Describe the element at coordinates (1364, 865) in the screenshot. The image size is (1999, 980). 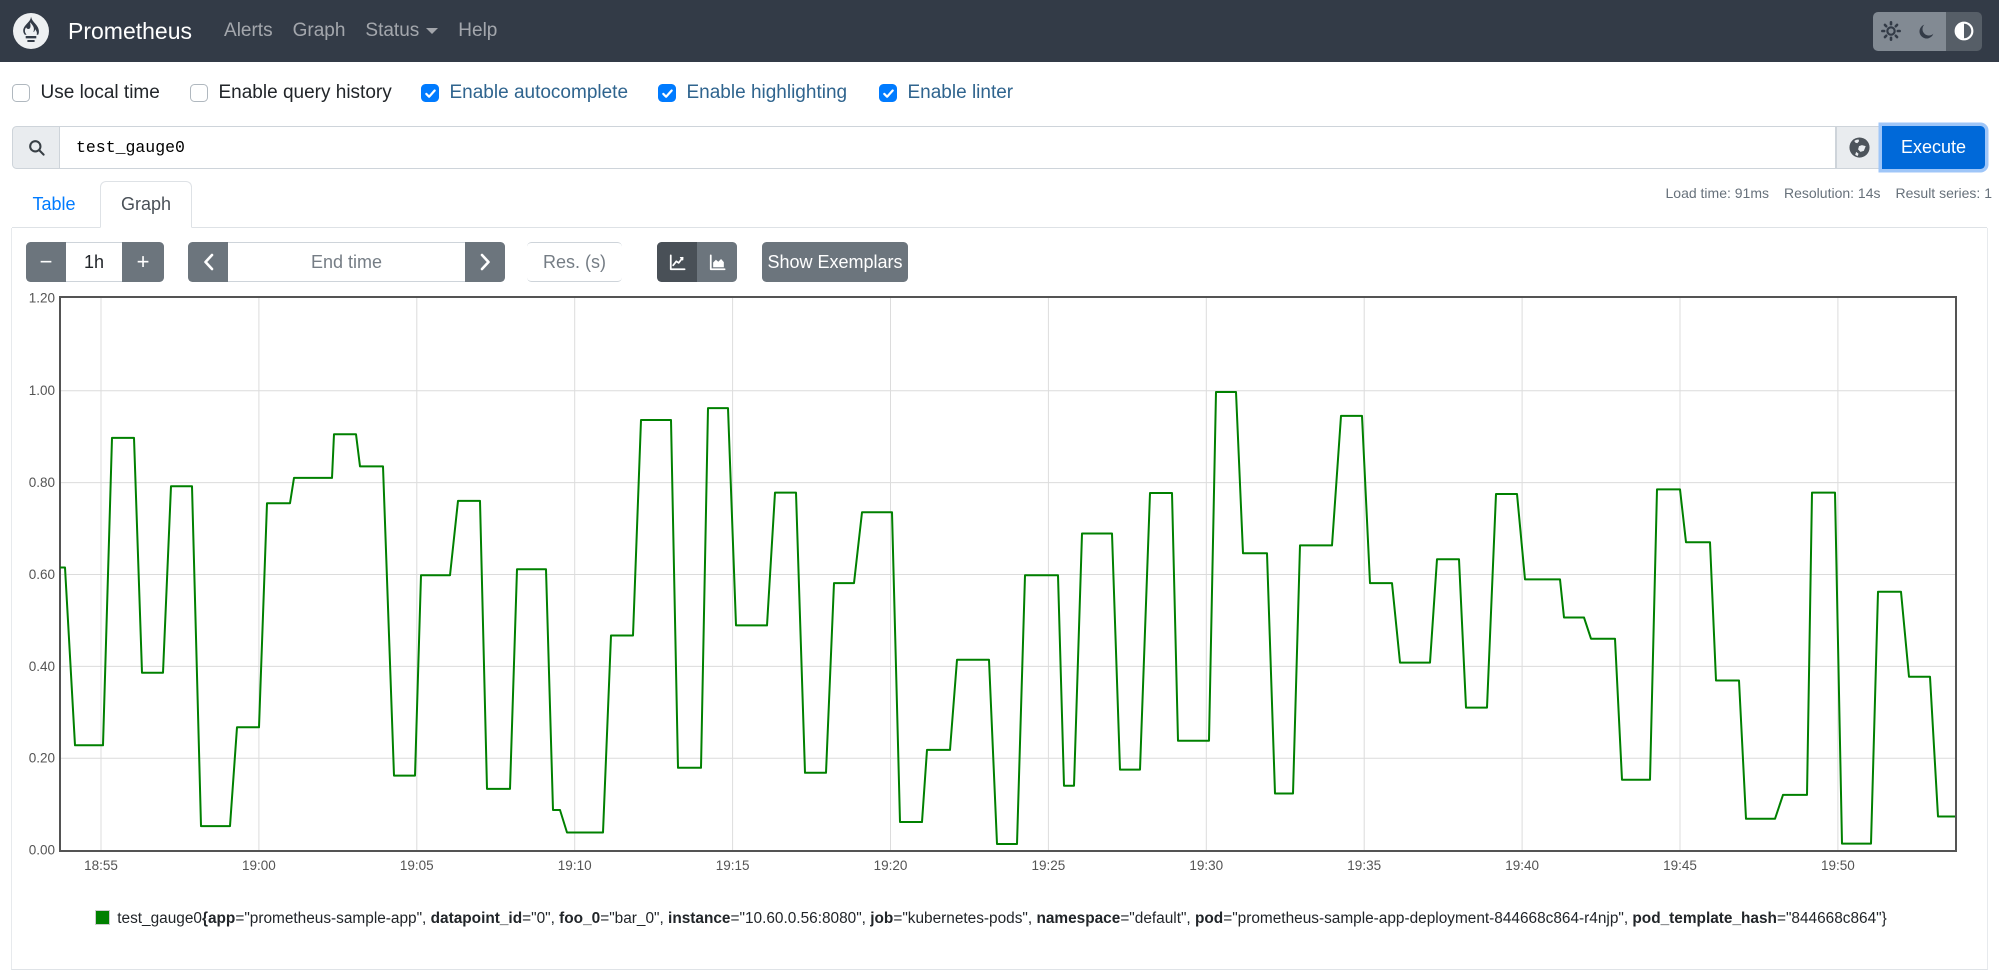
I see `svg-text: 19:35` at that location.